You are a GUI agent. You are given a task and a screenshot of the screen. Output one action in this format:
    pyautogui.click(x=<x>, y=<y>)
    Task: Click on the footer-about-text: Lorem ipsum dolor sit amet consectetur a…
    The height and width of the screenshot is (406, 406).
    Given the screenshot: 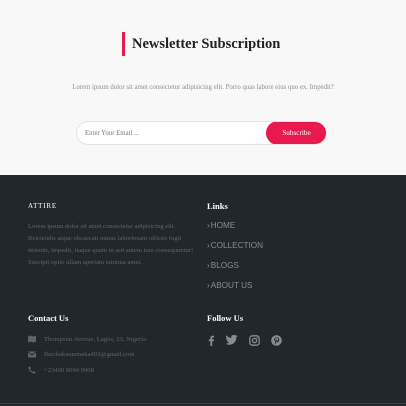 What is the action you would take?
    pyautogui.click(x=111, y=244)
    